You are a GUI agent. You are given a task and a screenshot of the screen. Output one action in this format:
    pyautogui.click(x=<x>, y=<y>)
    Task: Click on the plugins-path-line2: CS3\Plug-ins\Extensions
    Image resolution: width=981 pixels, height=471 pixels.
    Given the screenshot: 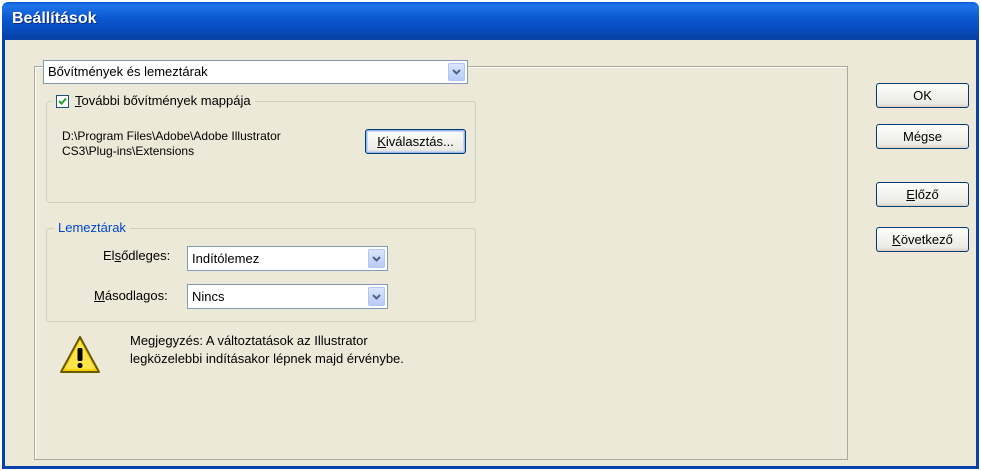 What is the action you would take?
    pyautogui.click(x=128, y=151)
    